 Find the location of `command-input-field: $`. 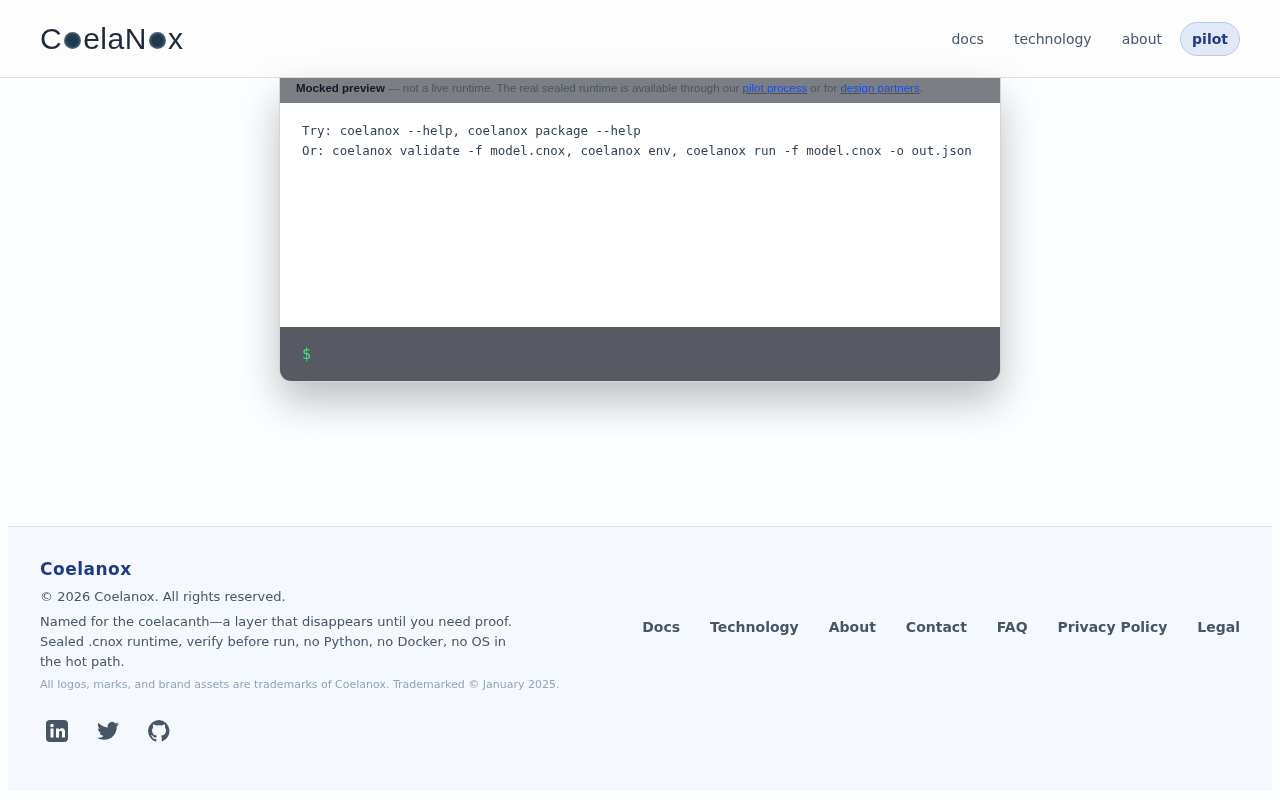

command-input-field: $ is located at coordinates (640, 354).